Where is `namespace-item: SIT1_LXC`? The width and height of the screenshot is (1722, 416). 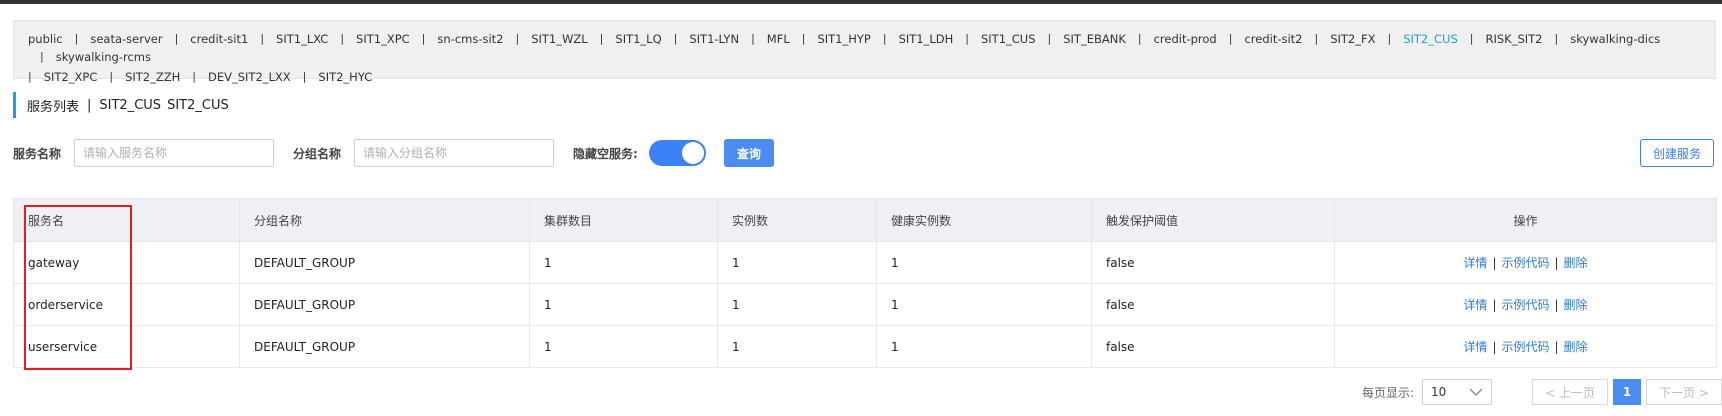 namespace-item: SIT1_LXC is located at coordinates (302, 39).